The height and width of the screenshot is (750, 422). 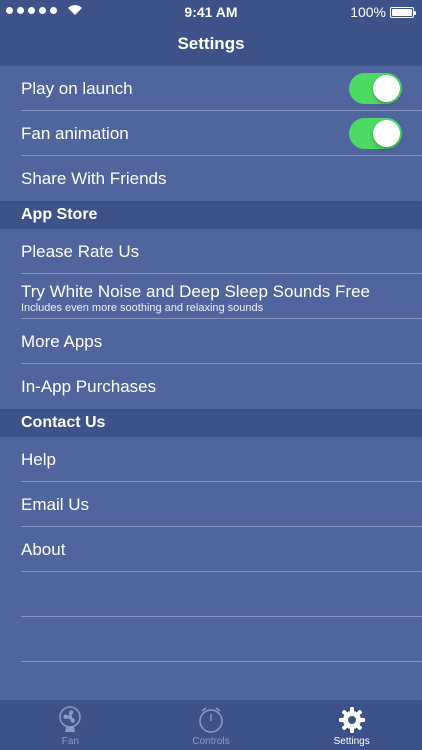 What do you see at coordinates (70, 719) in the screenshot?
I see `fan-icon` at bounding box center [70, 719].